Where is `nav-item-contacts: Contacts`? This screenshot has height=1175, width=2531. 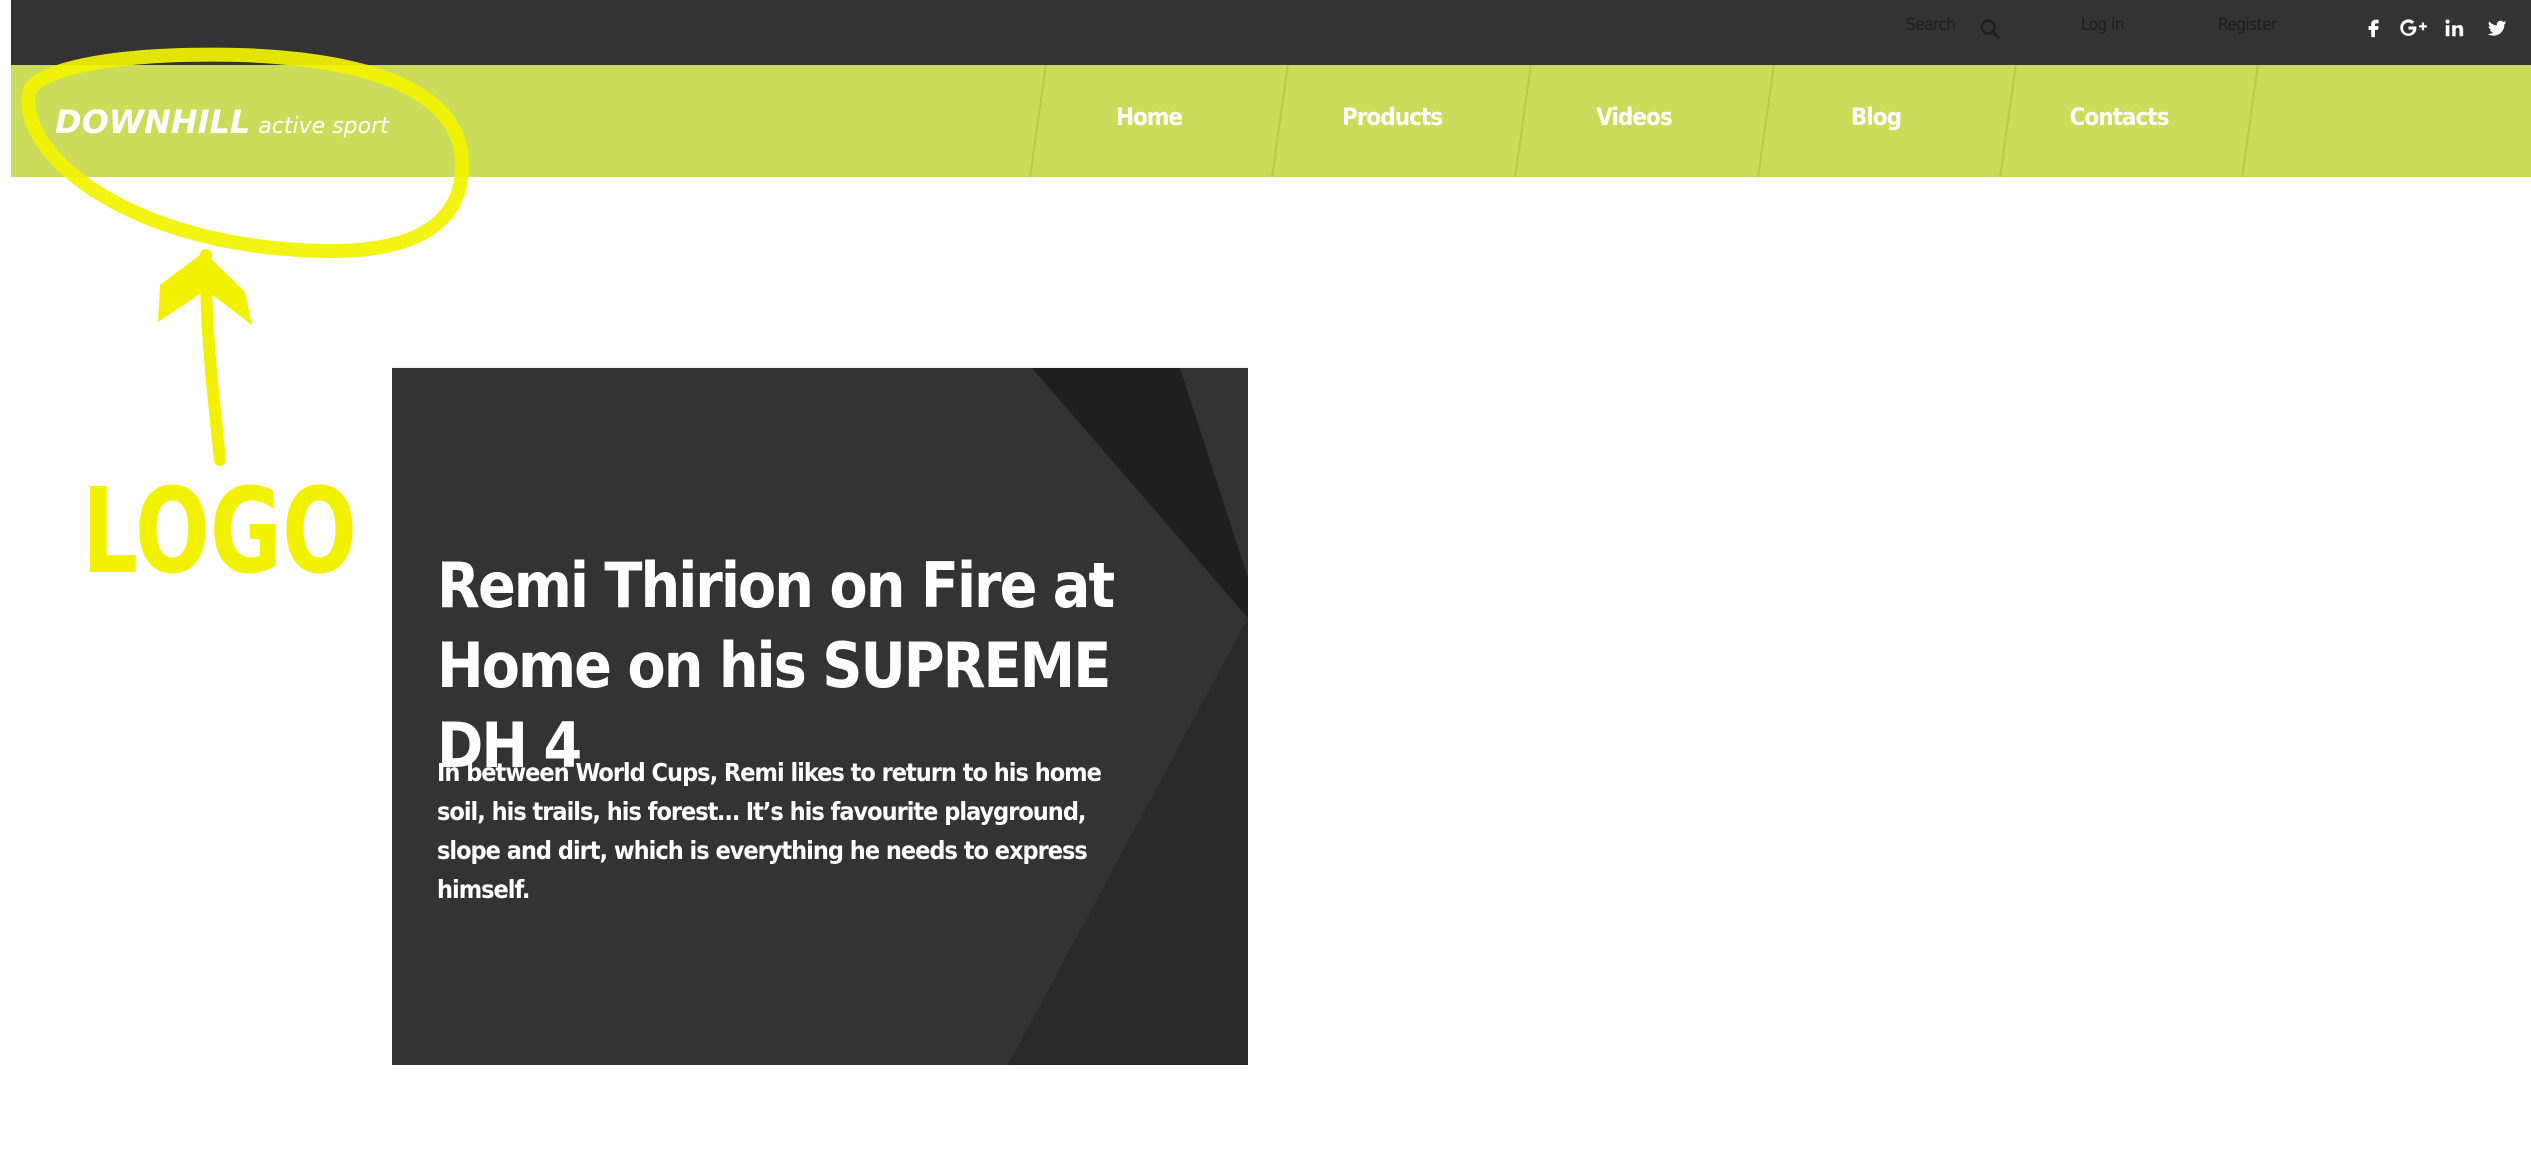
nav-item-contacts: Contacts is located at coordinates (2119, 117).